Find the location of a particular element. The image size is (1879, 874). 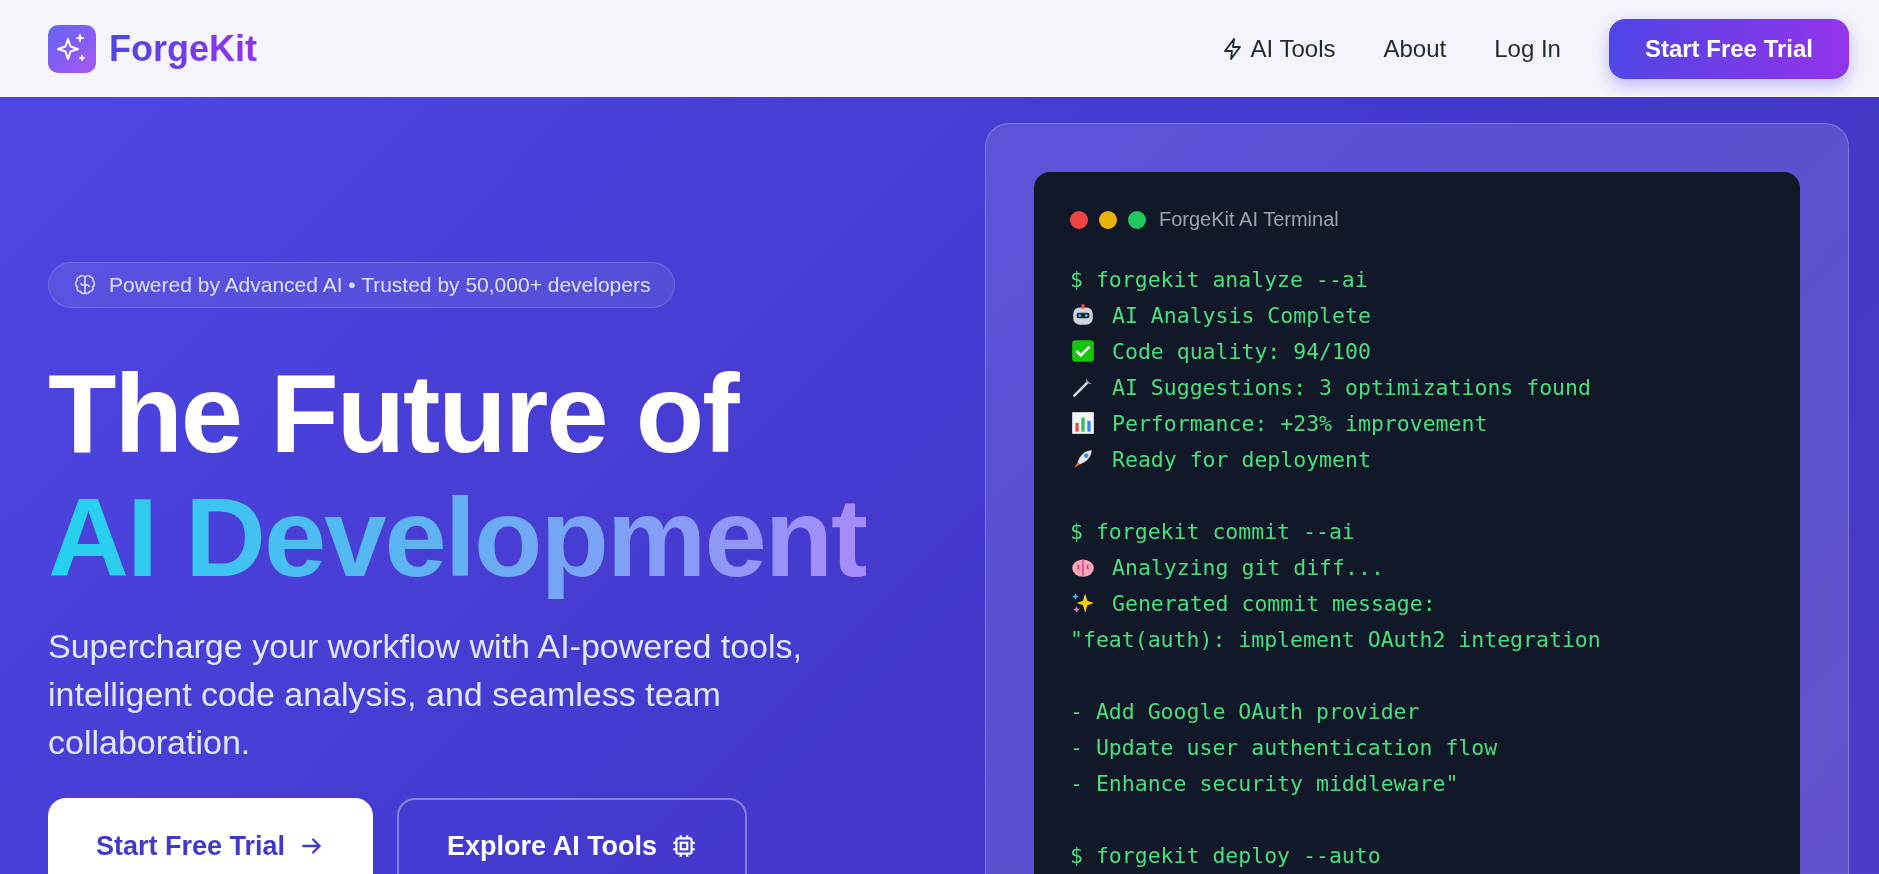

checkmark-icon is located at coordinates (1083, 351).